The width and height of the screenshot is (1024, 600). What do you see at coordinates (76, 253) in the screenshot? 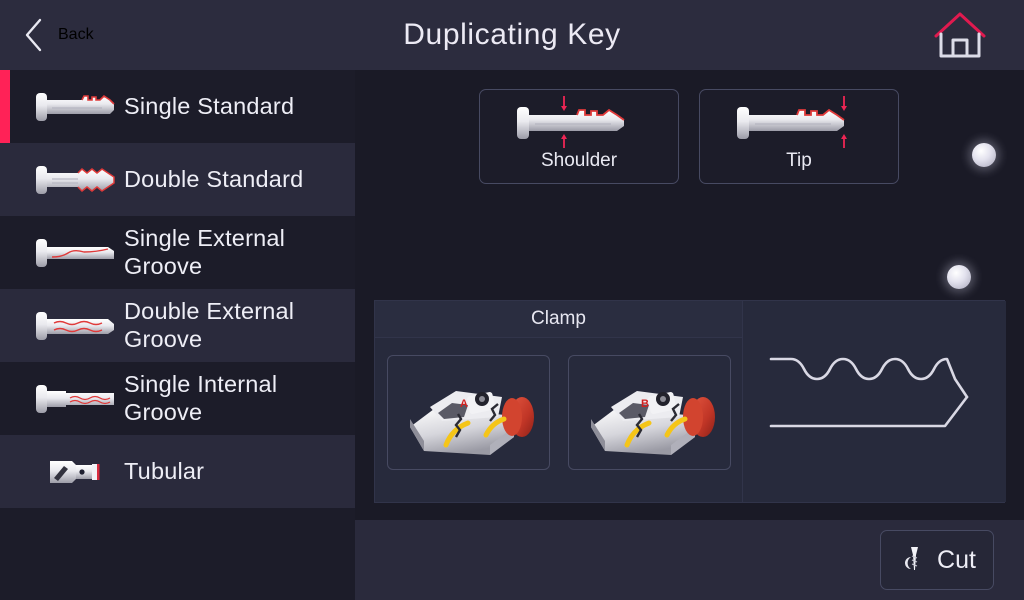
I see `key-single-external-groove-icon` at bounding box center [76, 253].